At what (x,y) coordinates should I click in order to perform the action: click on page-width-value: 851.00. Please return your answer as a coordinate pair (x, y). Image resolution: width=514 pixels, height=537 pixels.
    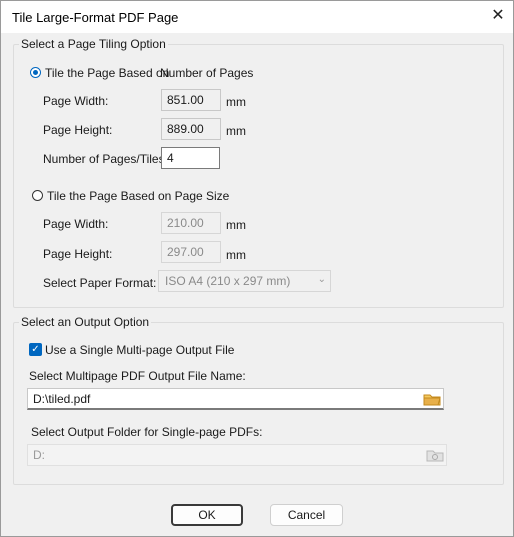
    Looking at the image, I should click on (191, 100).